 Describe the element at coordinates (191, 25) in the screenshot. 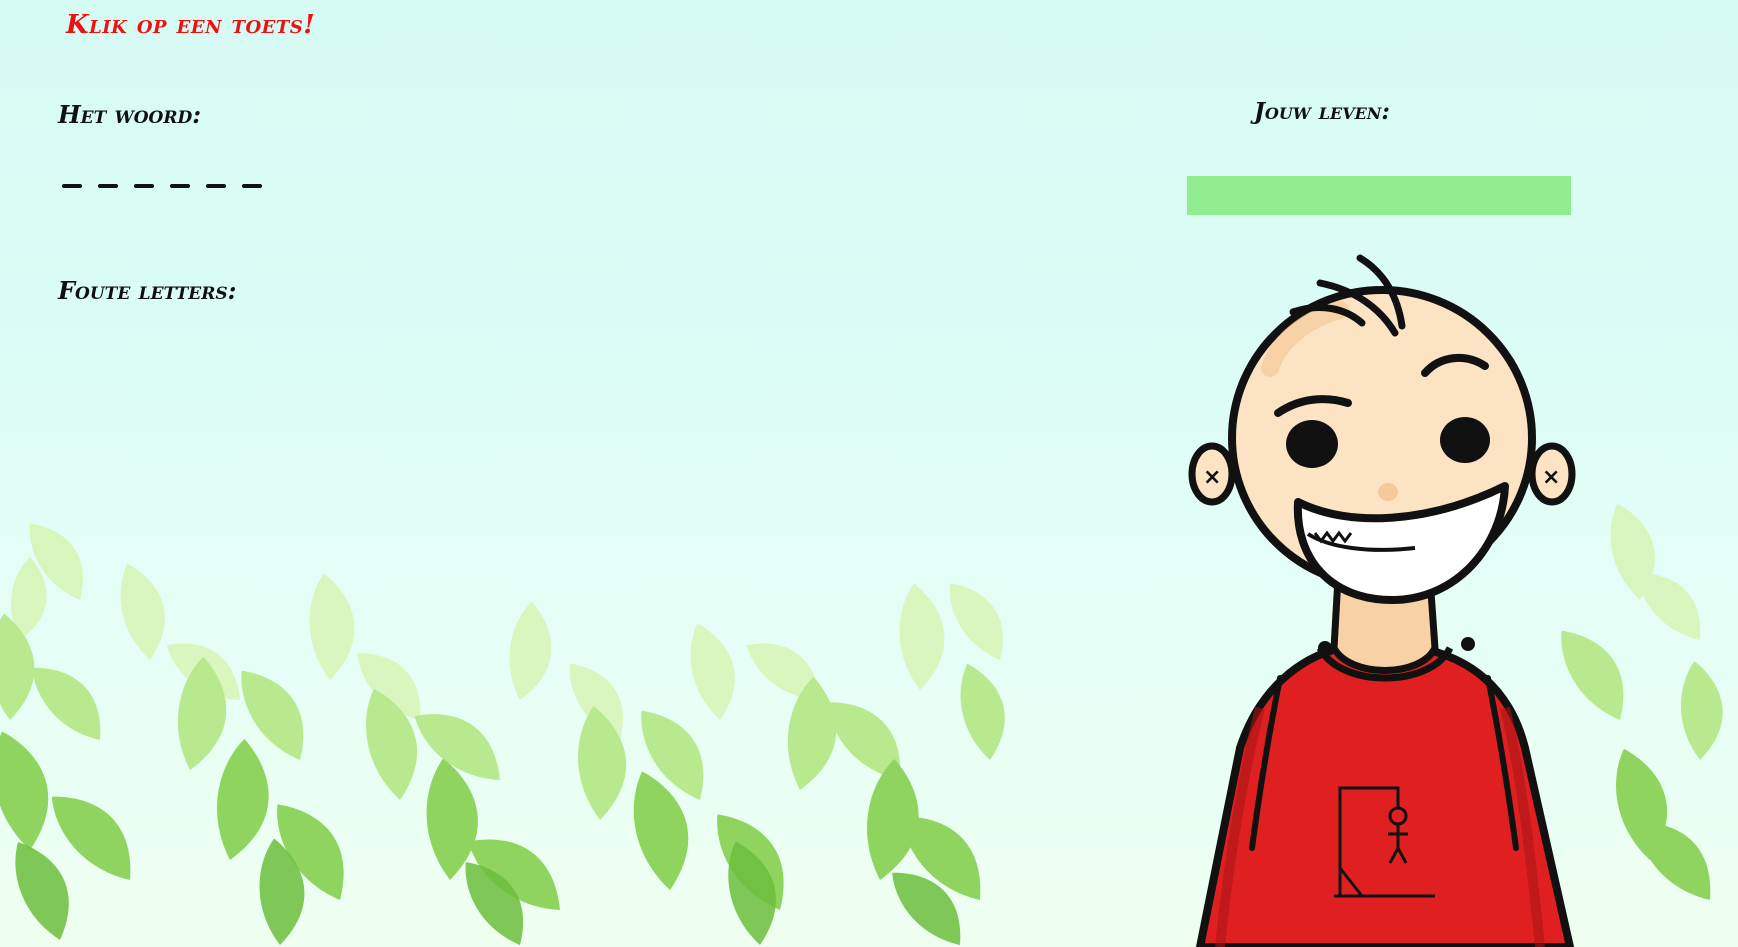

I see `instruction-text: Klik op een toets!` at that location.